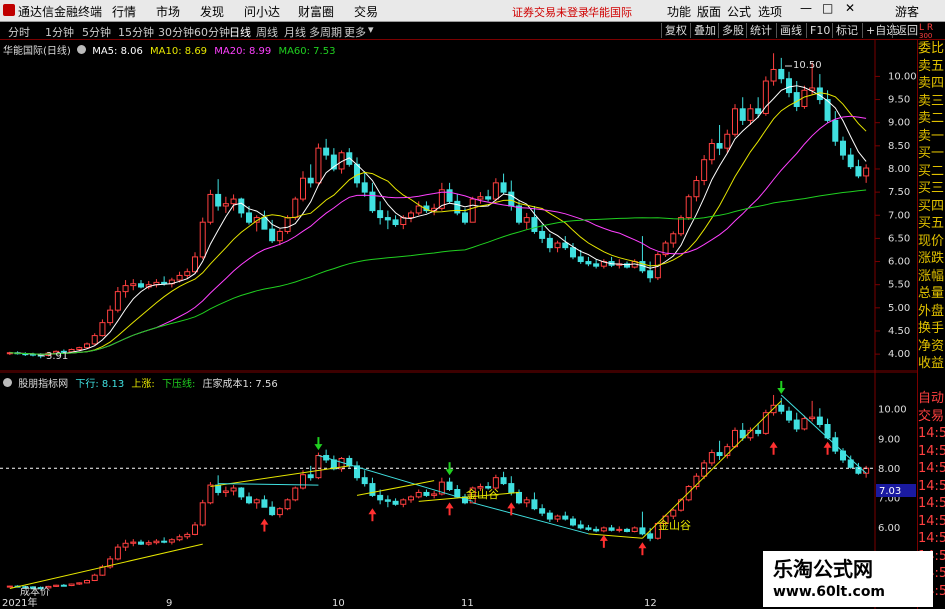 Image resolution: width=945 pixels, height=609 pixels. What do you see at coordinates (931, 206) in the screenshot?
I see `side-label: 买四` at bounding box center [931, 206].